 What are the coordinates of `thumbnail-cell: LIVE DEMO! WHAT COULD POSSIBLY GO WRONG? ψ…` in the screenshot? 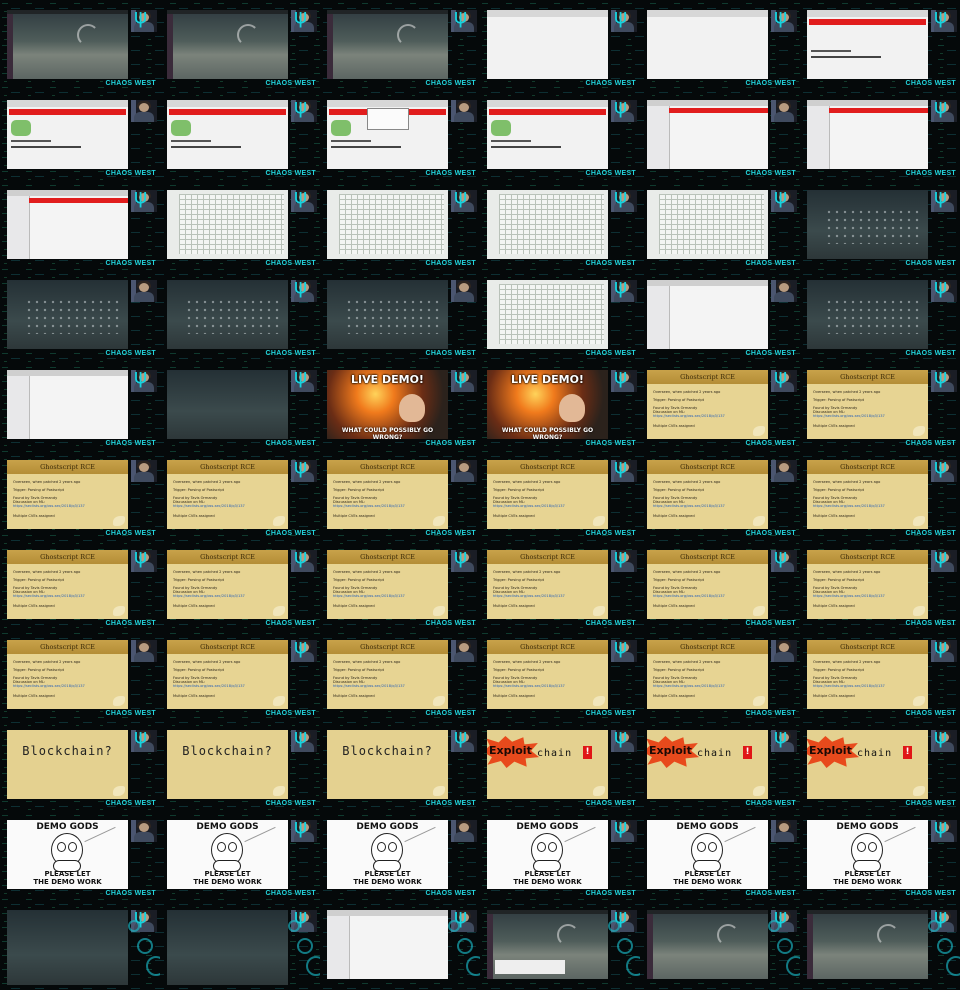 It's located at (560, 405).